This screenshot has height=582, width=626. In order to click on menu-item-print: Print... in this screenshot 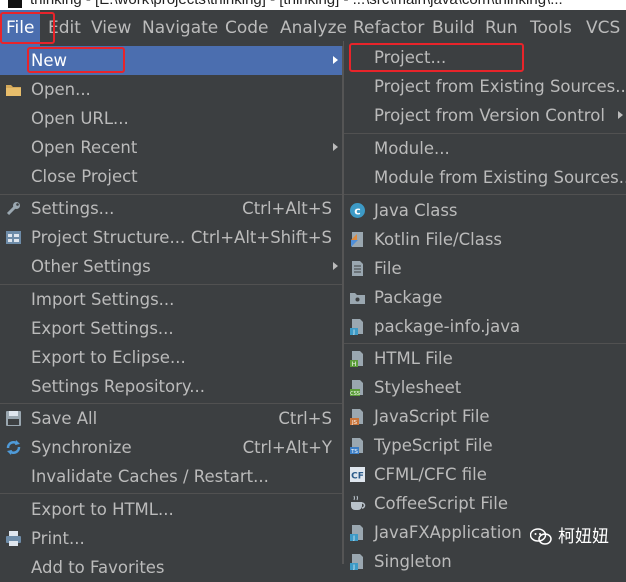, I will do `click(171, 538)`.